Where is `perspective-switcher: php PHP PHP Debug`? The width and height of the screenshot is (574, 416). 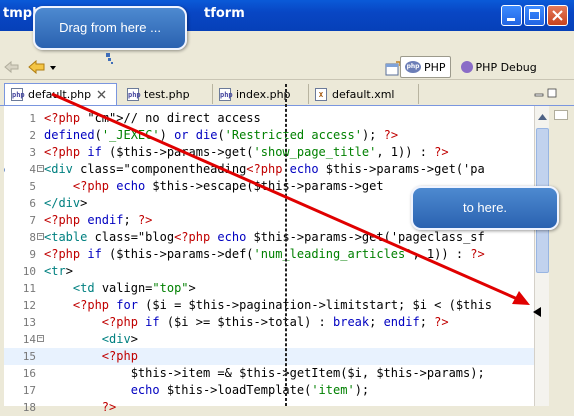 perspective-switcher: php PHP PHP Debug is located at coordinates (470, 67).